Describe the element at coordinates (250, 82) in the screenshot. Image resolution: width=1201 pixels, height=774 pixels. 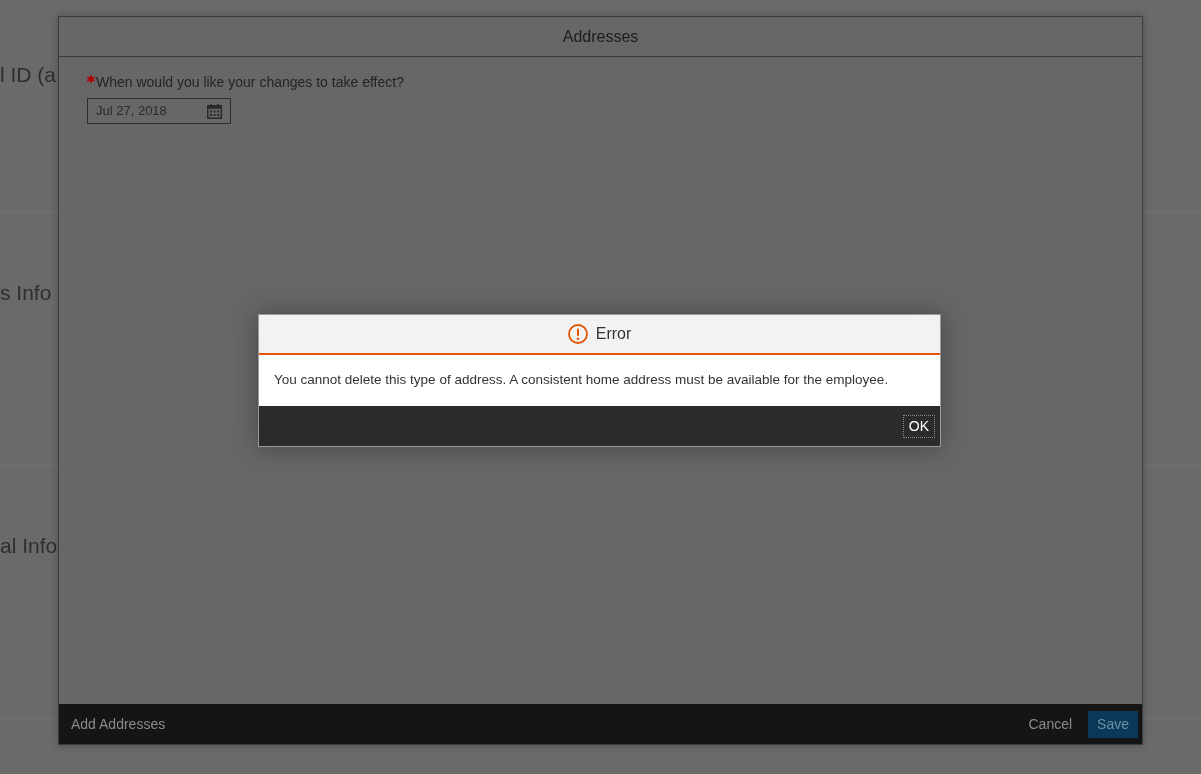
I see `field-label: When would you like your changes to take effect?` at that location.